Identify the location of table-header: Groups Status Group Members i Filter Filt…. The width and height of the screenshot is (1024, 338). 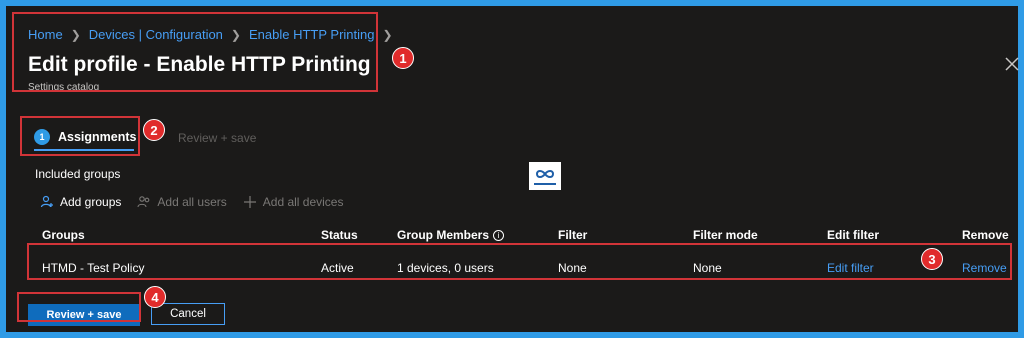
(527, 235).